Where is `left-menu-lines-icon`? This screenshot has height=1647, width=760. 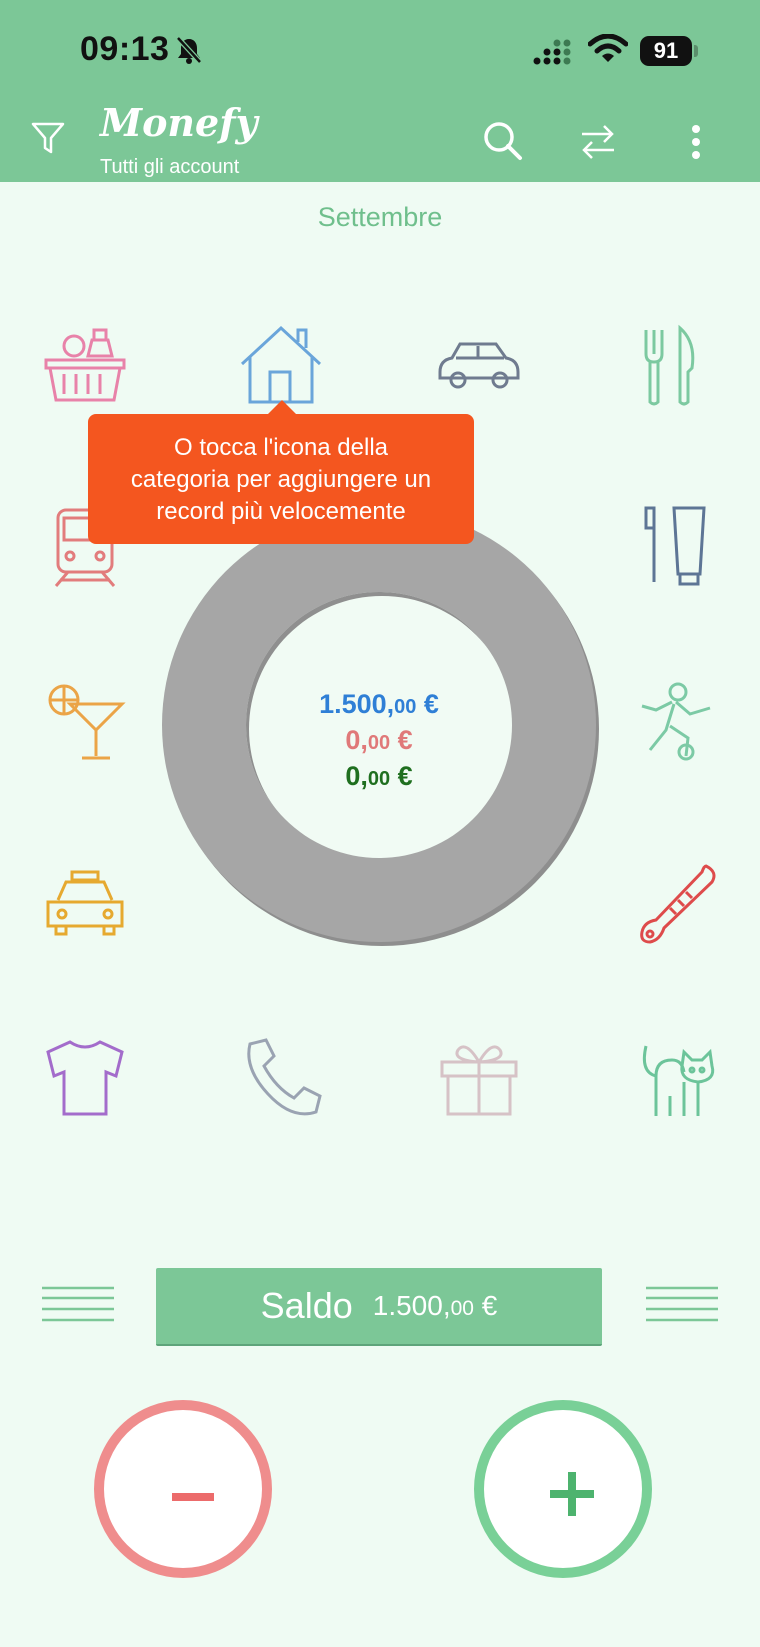 left-menu-lines-icon is located at coordinates (78, 1304).